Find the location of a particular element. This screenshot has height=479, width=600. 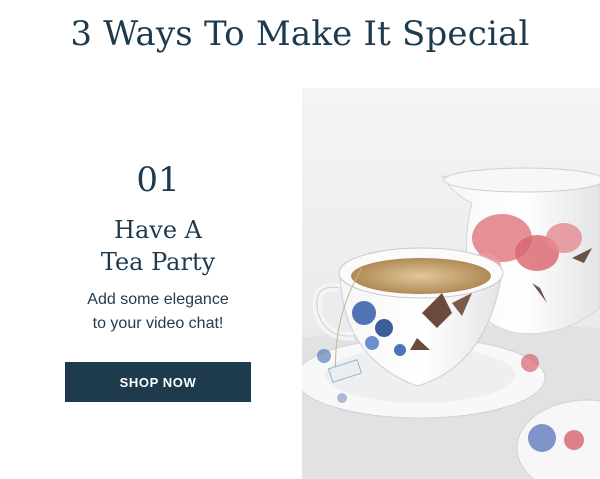

feature-description-line-2: to your video chat! is located at coordinates (158, 323).